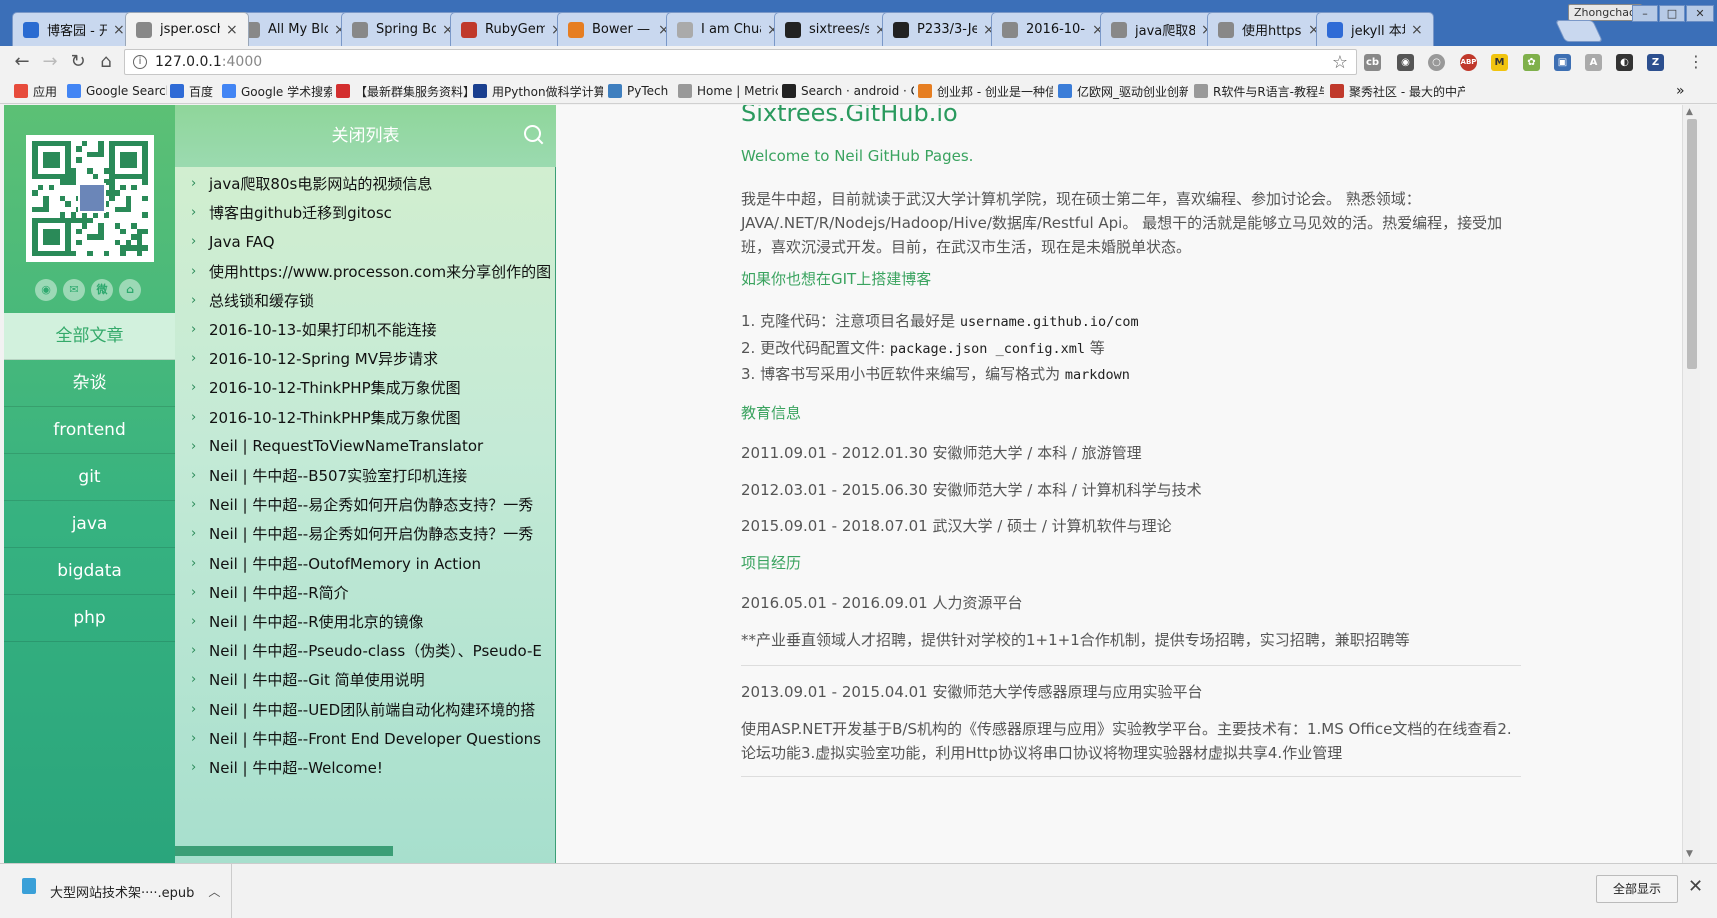 The image size is (1717, 918). What do you see at coordinates (102, 290) in the screenshot?
I see `weibo-icon: 微` at bounding box center [102, 290].